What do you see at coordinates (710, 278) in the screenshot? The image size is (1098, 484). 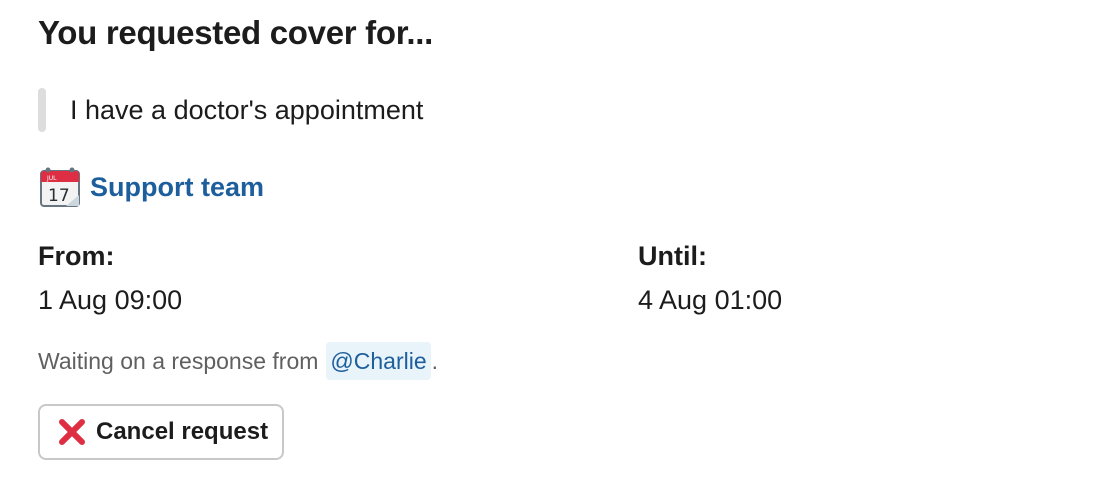 I see `until-field: Until: 4 Aug 01:00` at bounding box center [710, 278].